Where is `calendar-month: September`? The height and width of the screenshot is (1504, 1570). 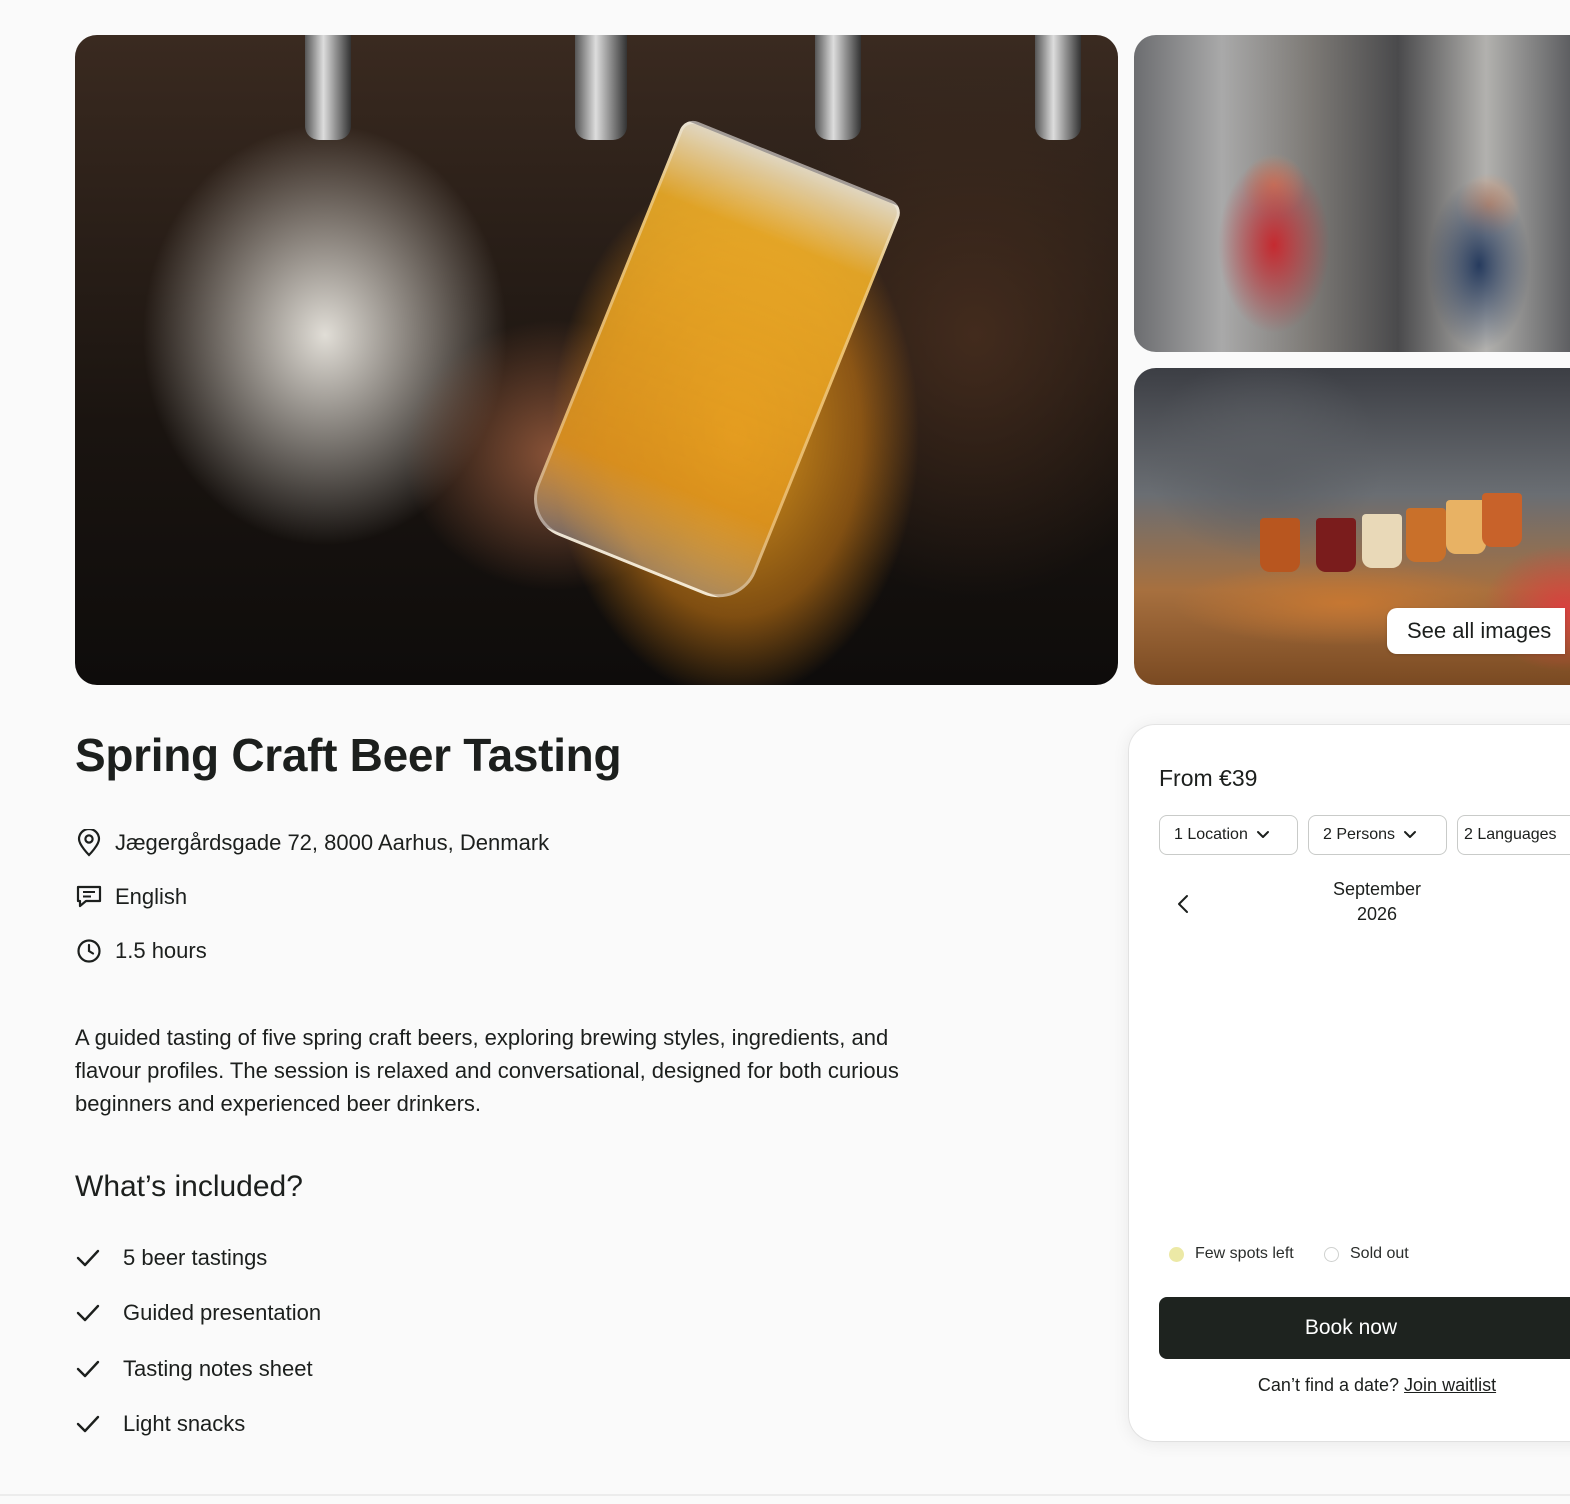 calendar-month: September is located at coordinates (1377, 889).